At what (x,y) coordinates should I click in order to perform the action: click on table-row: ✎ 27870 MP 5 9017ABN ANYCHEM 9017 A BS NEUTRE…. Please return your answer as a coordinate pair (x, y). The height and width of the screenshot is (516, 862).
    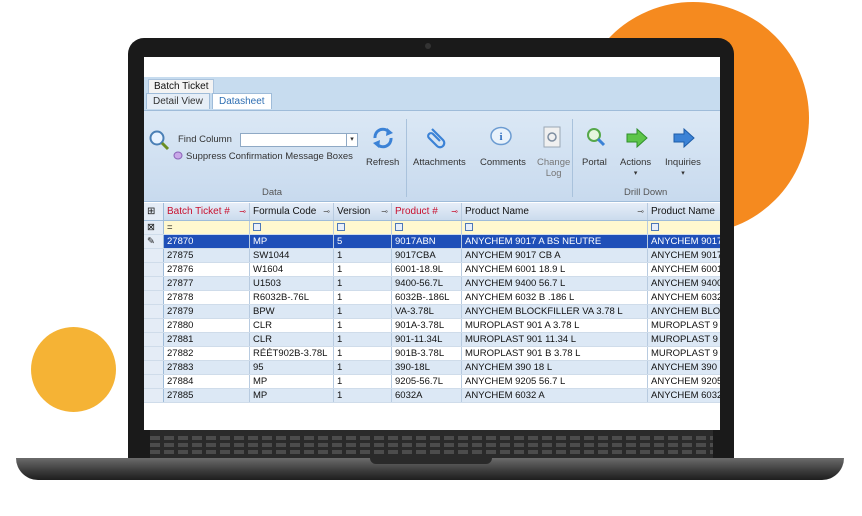
    Looking at the image, I should click on (432, 242).